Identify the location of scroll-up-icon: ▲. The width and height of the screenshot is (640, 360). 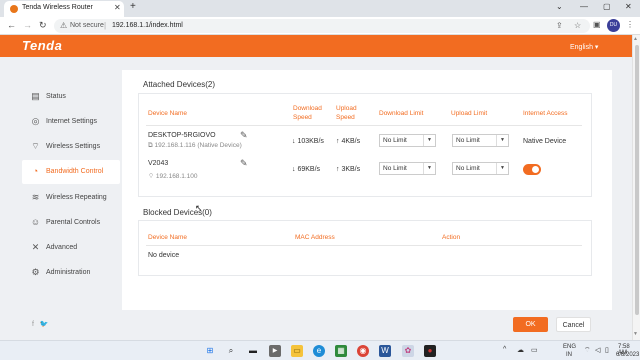
(635, 39).